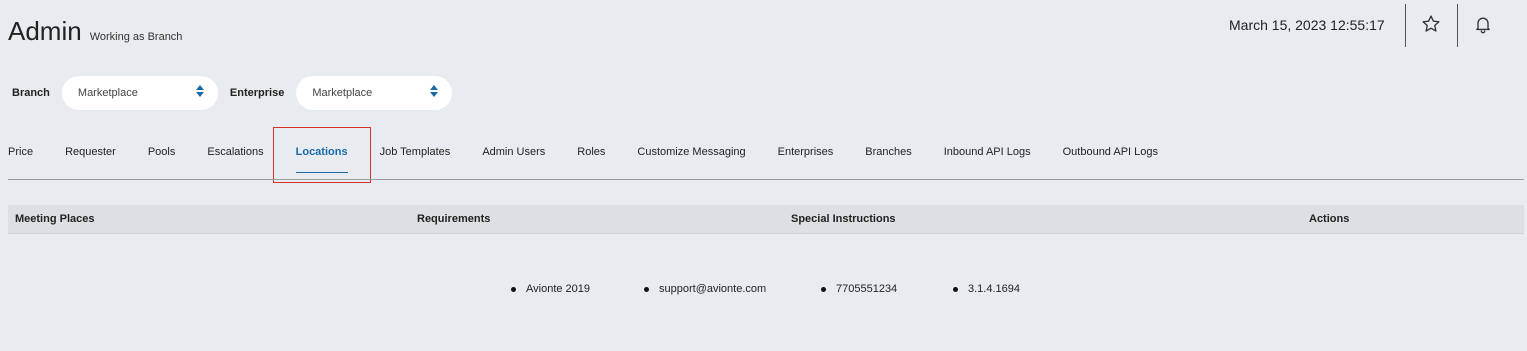 This screenshot has height=351, width=1527. What do you see at coordinates (766, 179) in the screenshot?
I see `tabs-divider` at bounding box center [766, 179].